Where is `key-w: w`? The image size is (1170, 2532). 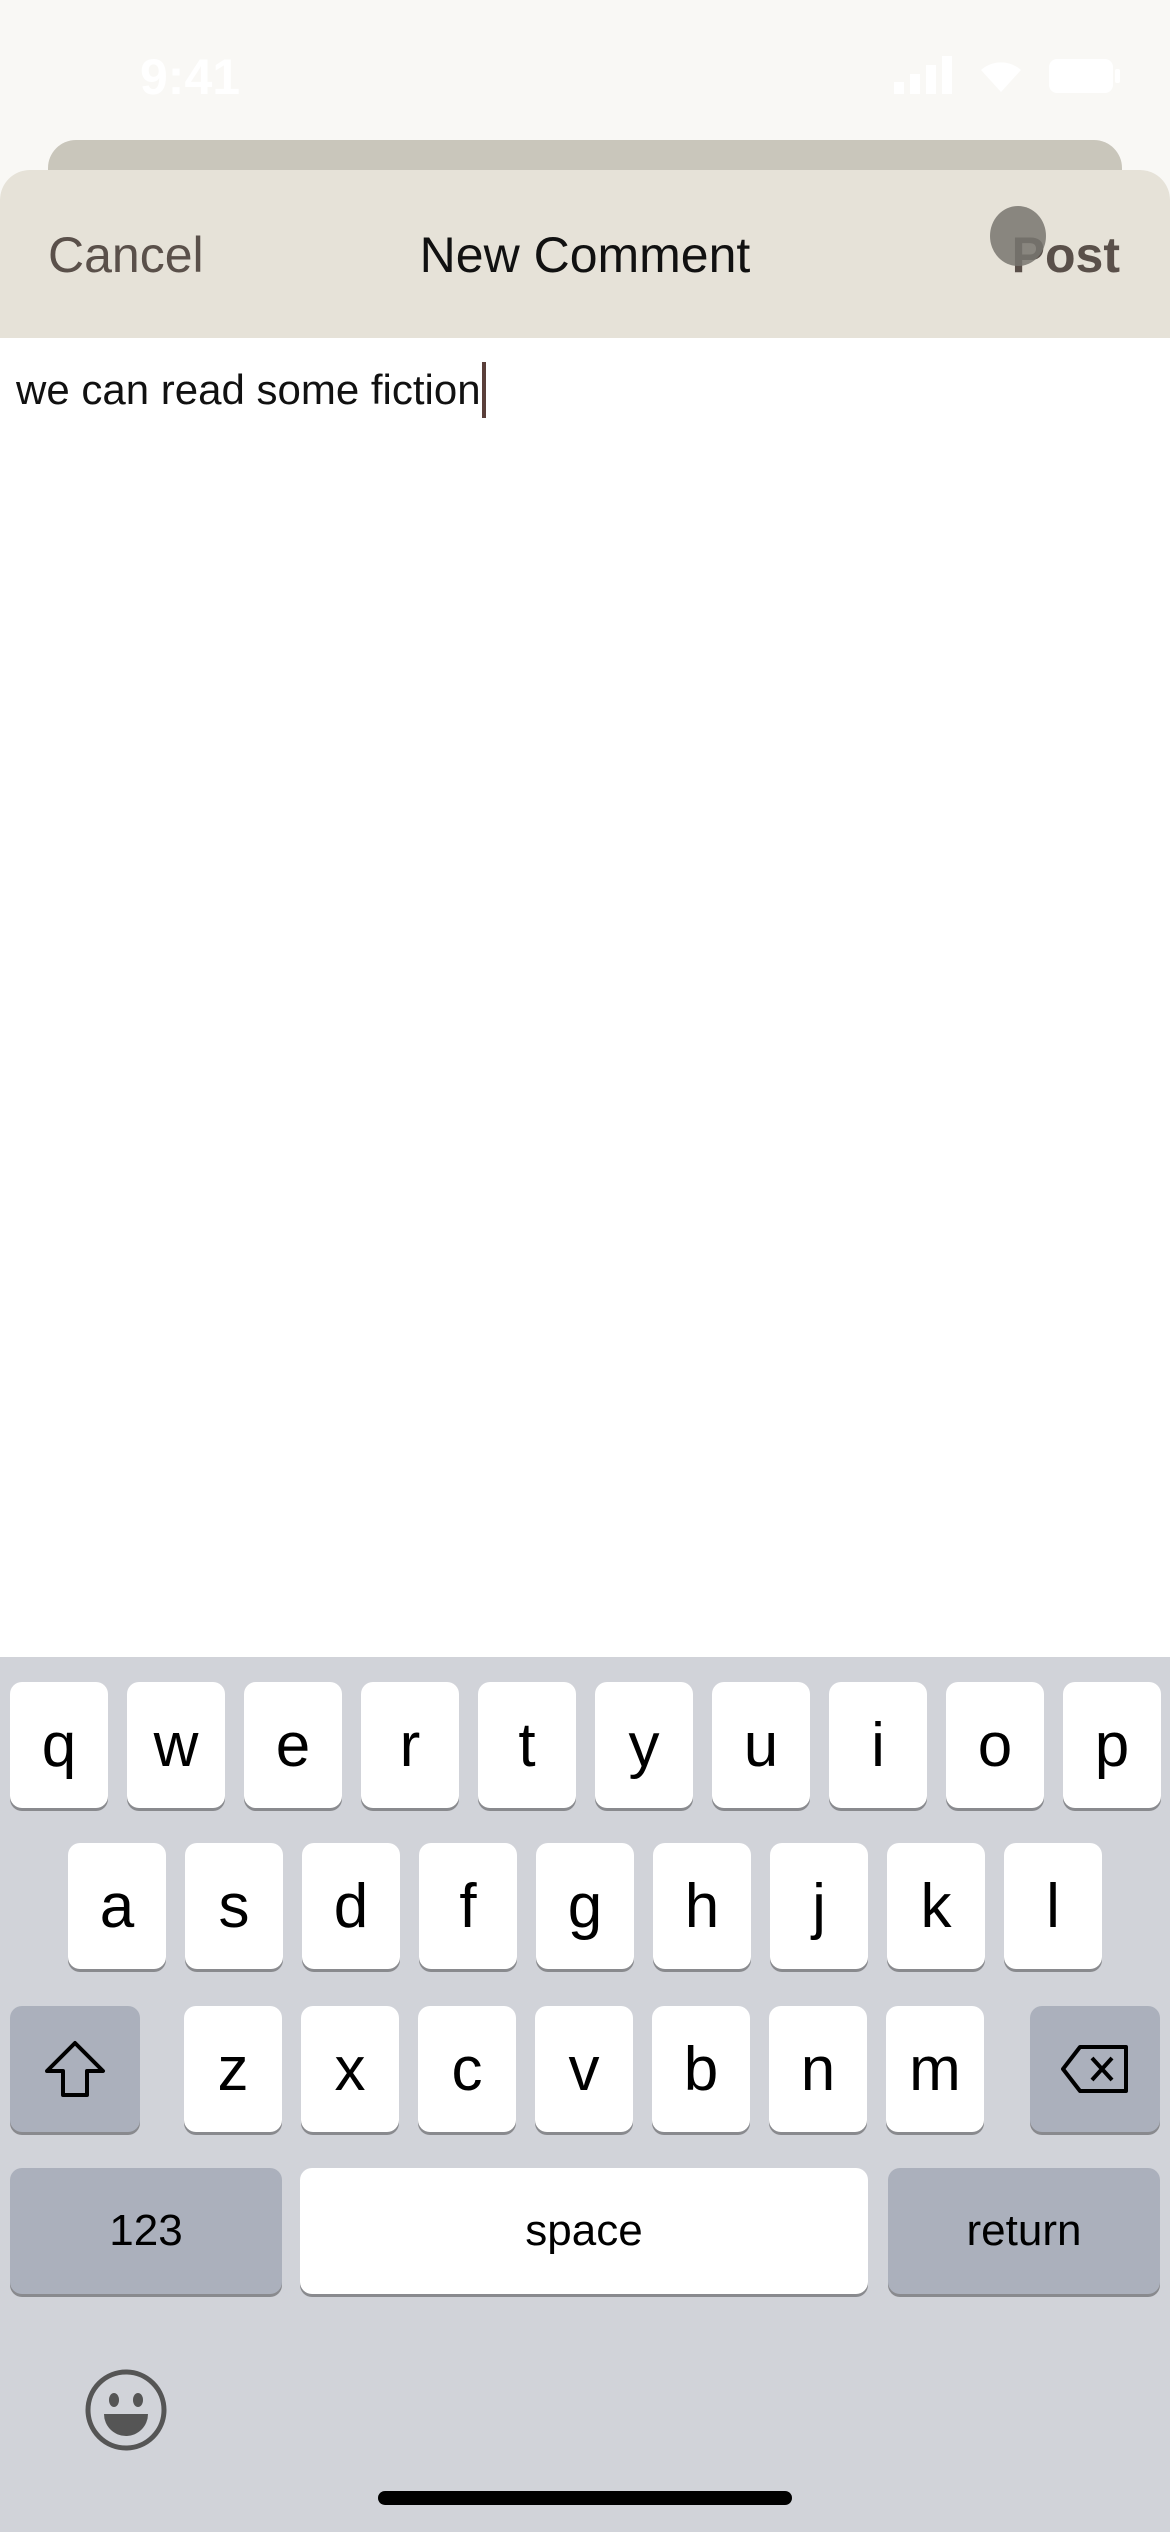 key-w: w is located at coordinates (176, 1745).